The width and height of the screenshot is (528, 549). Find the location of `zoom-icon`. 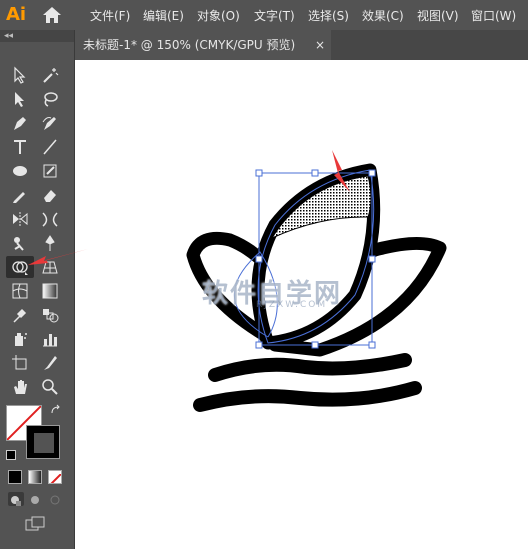

zoom-icon is located at coordinates (50, 387).